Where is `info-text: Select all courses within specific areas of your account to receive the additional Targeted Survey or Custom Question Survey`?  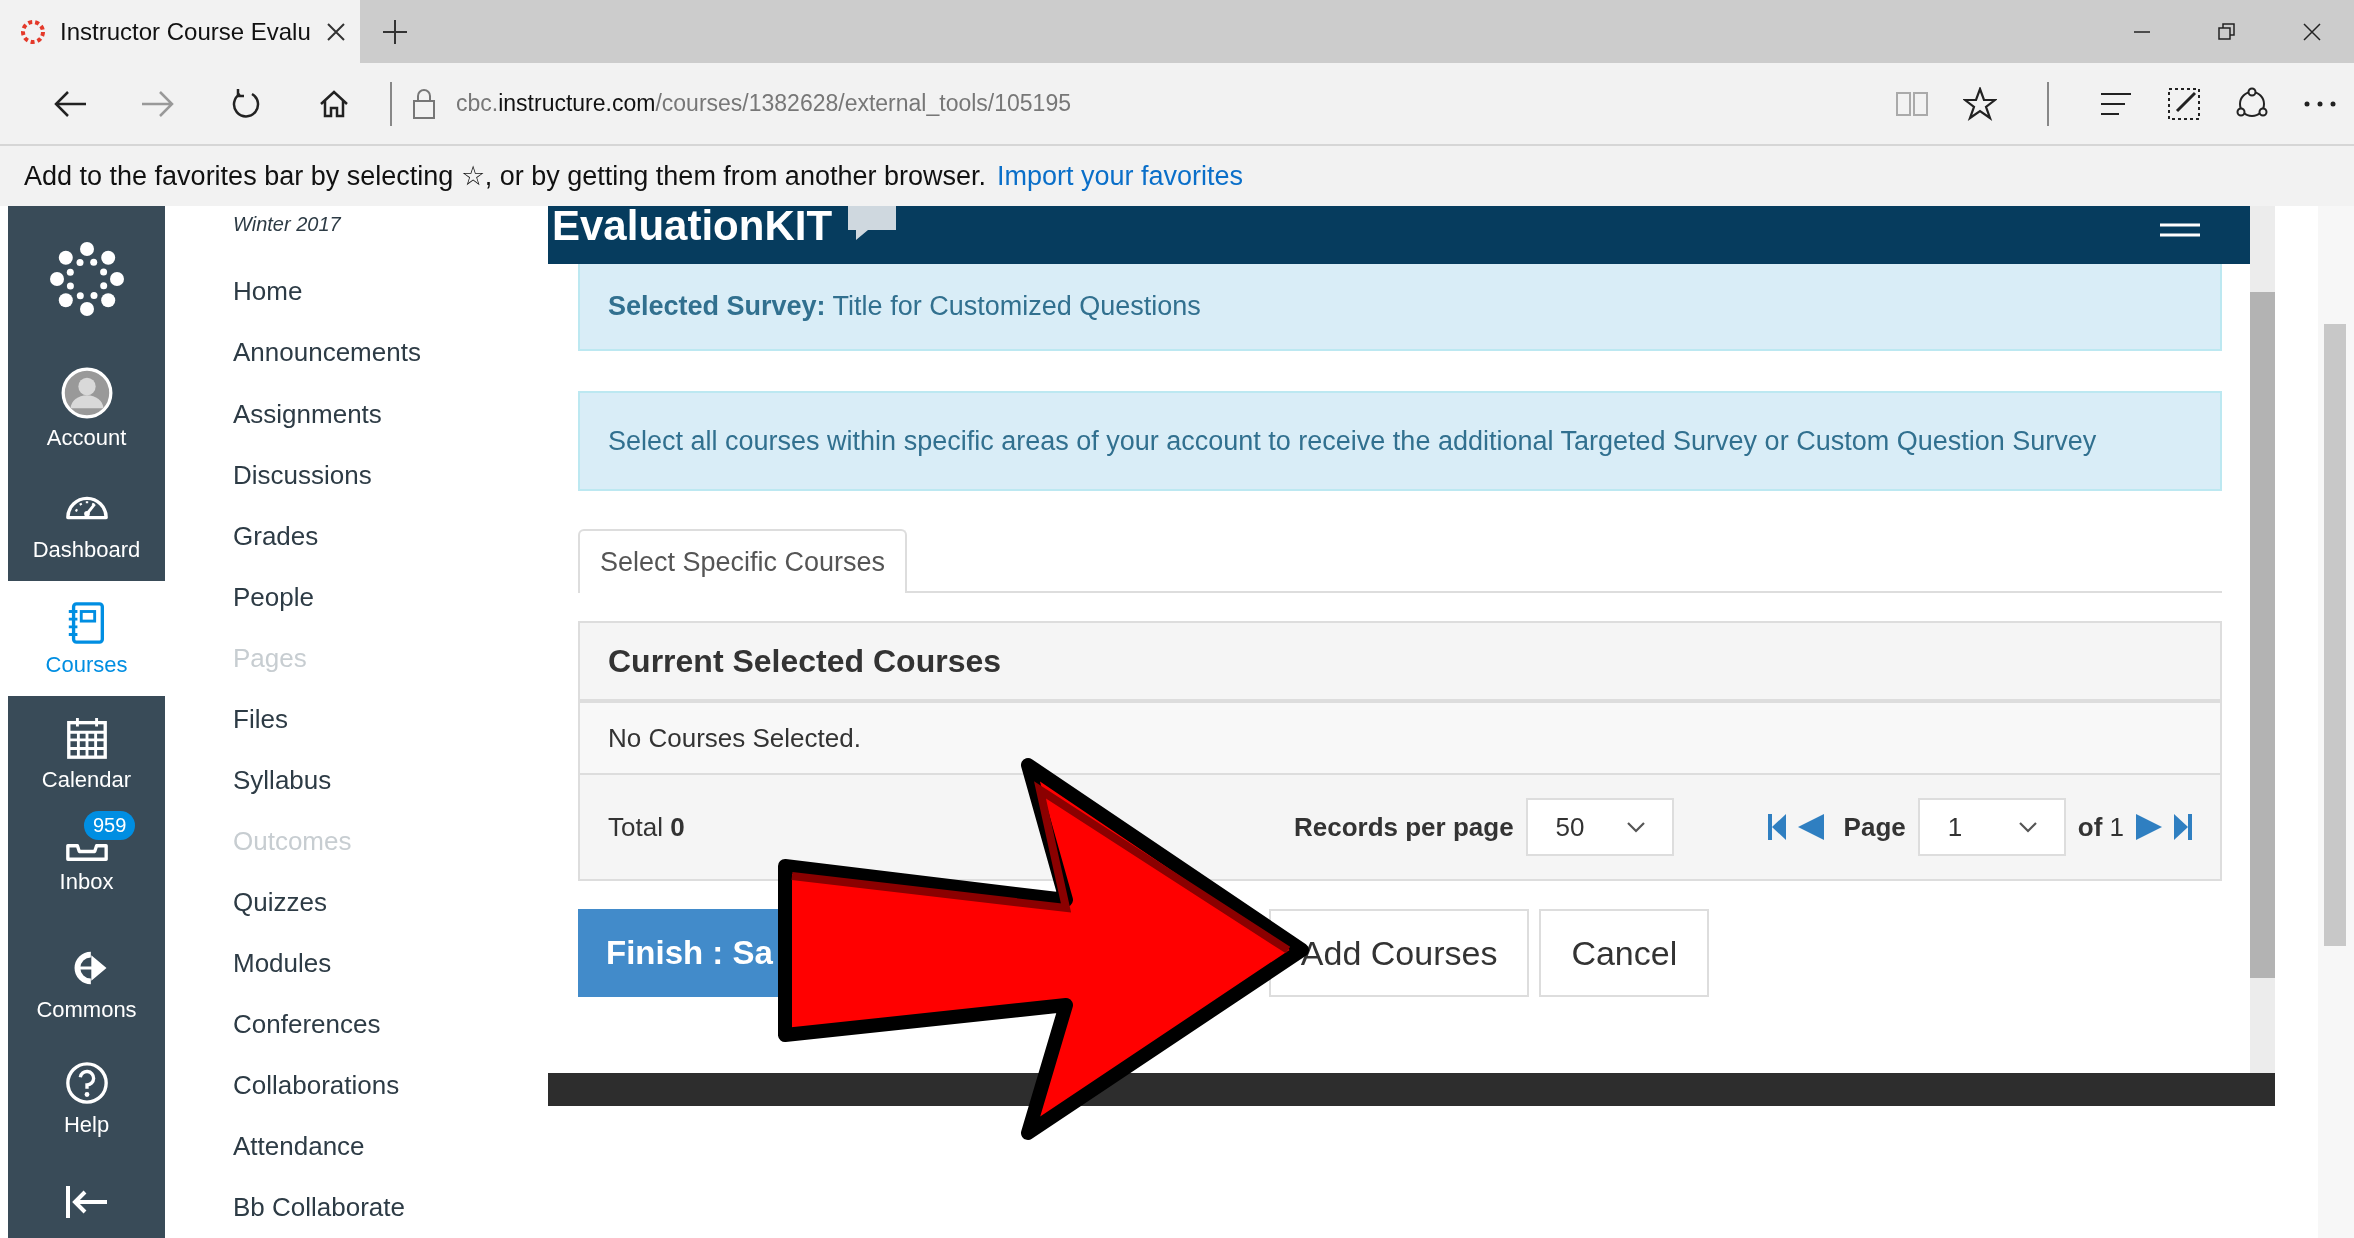 info-text: Select all courses within specific areas of your account to receive the additional Targeted Survey or Custom Question Survey is located at coordinates (1352, 441).